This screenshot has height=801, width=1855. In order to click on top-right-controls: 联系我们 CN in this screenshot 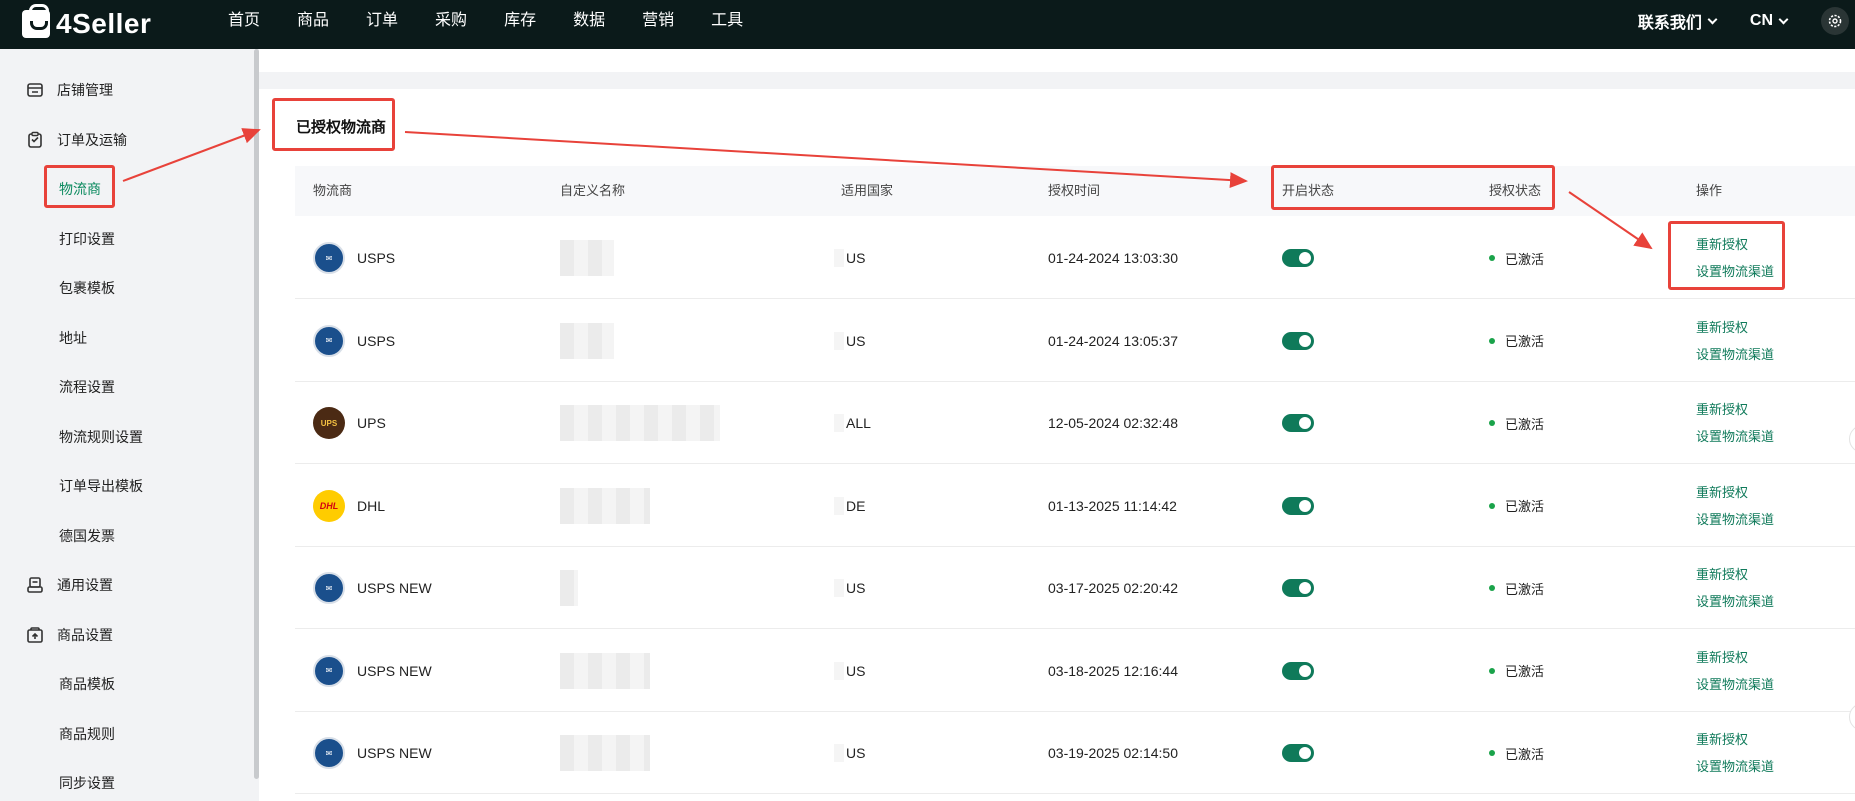, I will do `click(1746, 21)`.